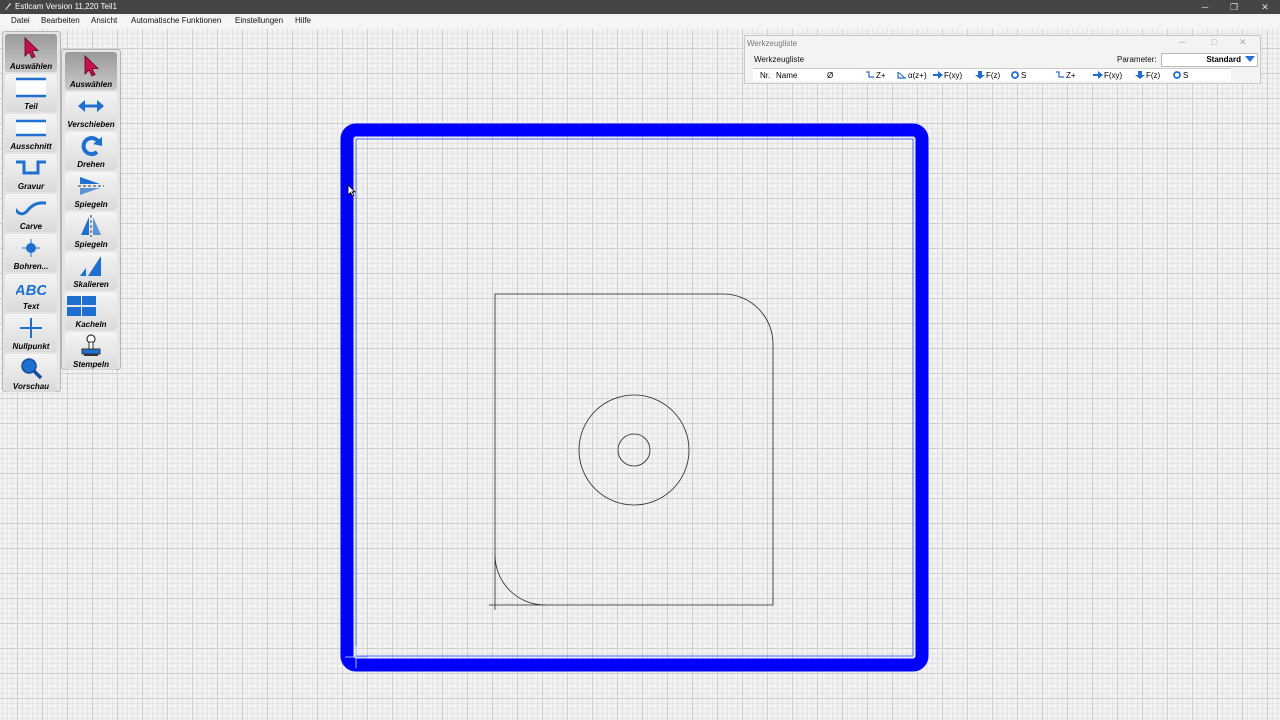 This screenshot has width=1280, height=720. Describe the element at coordinates (640, 7) in the screenshot. I see `title-bar: Estlcam Version 11,220 Teil1 ─ ❐ ✕` at that location.